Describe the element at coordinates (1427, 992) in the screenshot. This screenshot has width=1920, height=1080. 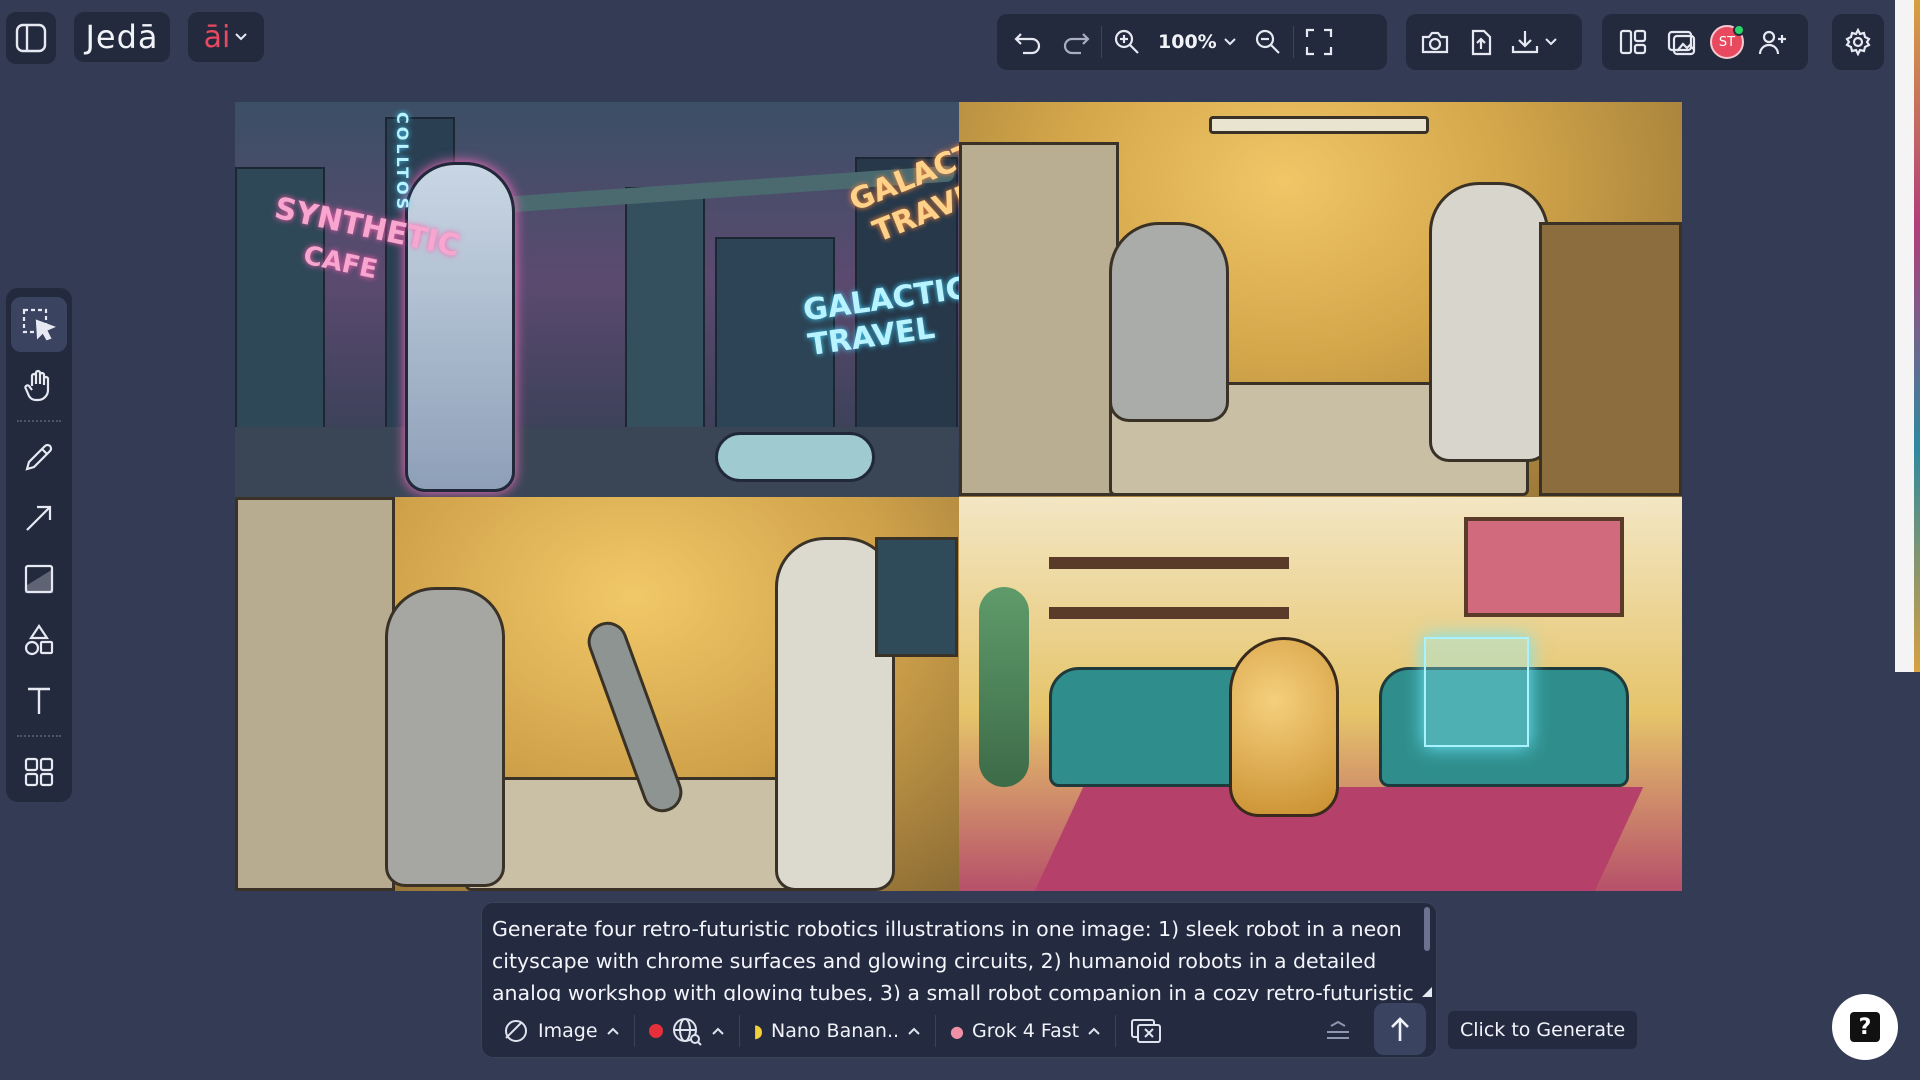
I see `resize-handle` at that location.